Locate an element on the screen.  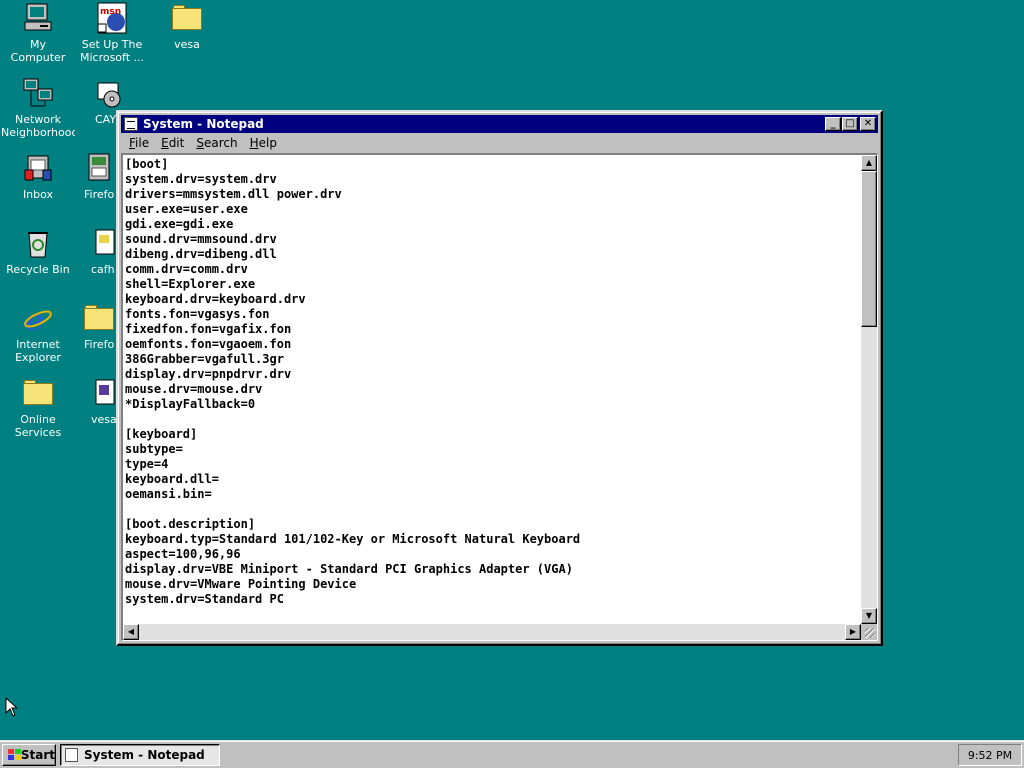
close-button: ✕ is located at coordinates (868, 124).